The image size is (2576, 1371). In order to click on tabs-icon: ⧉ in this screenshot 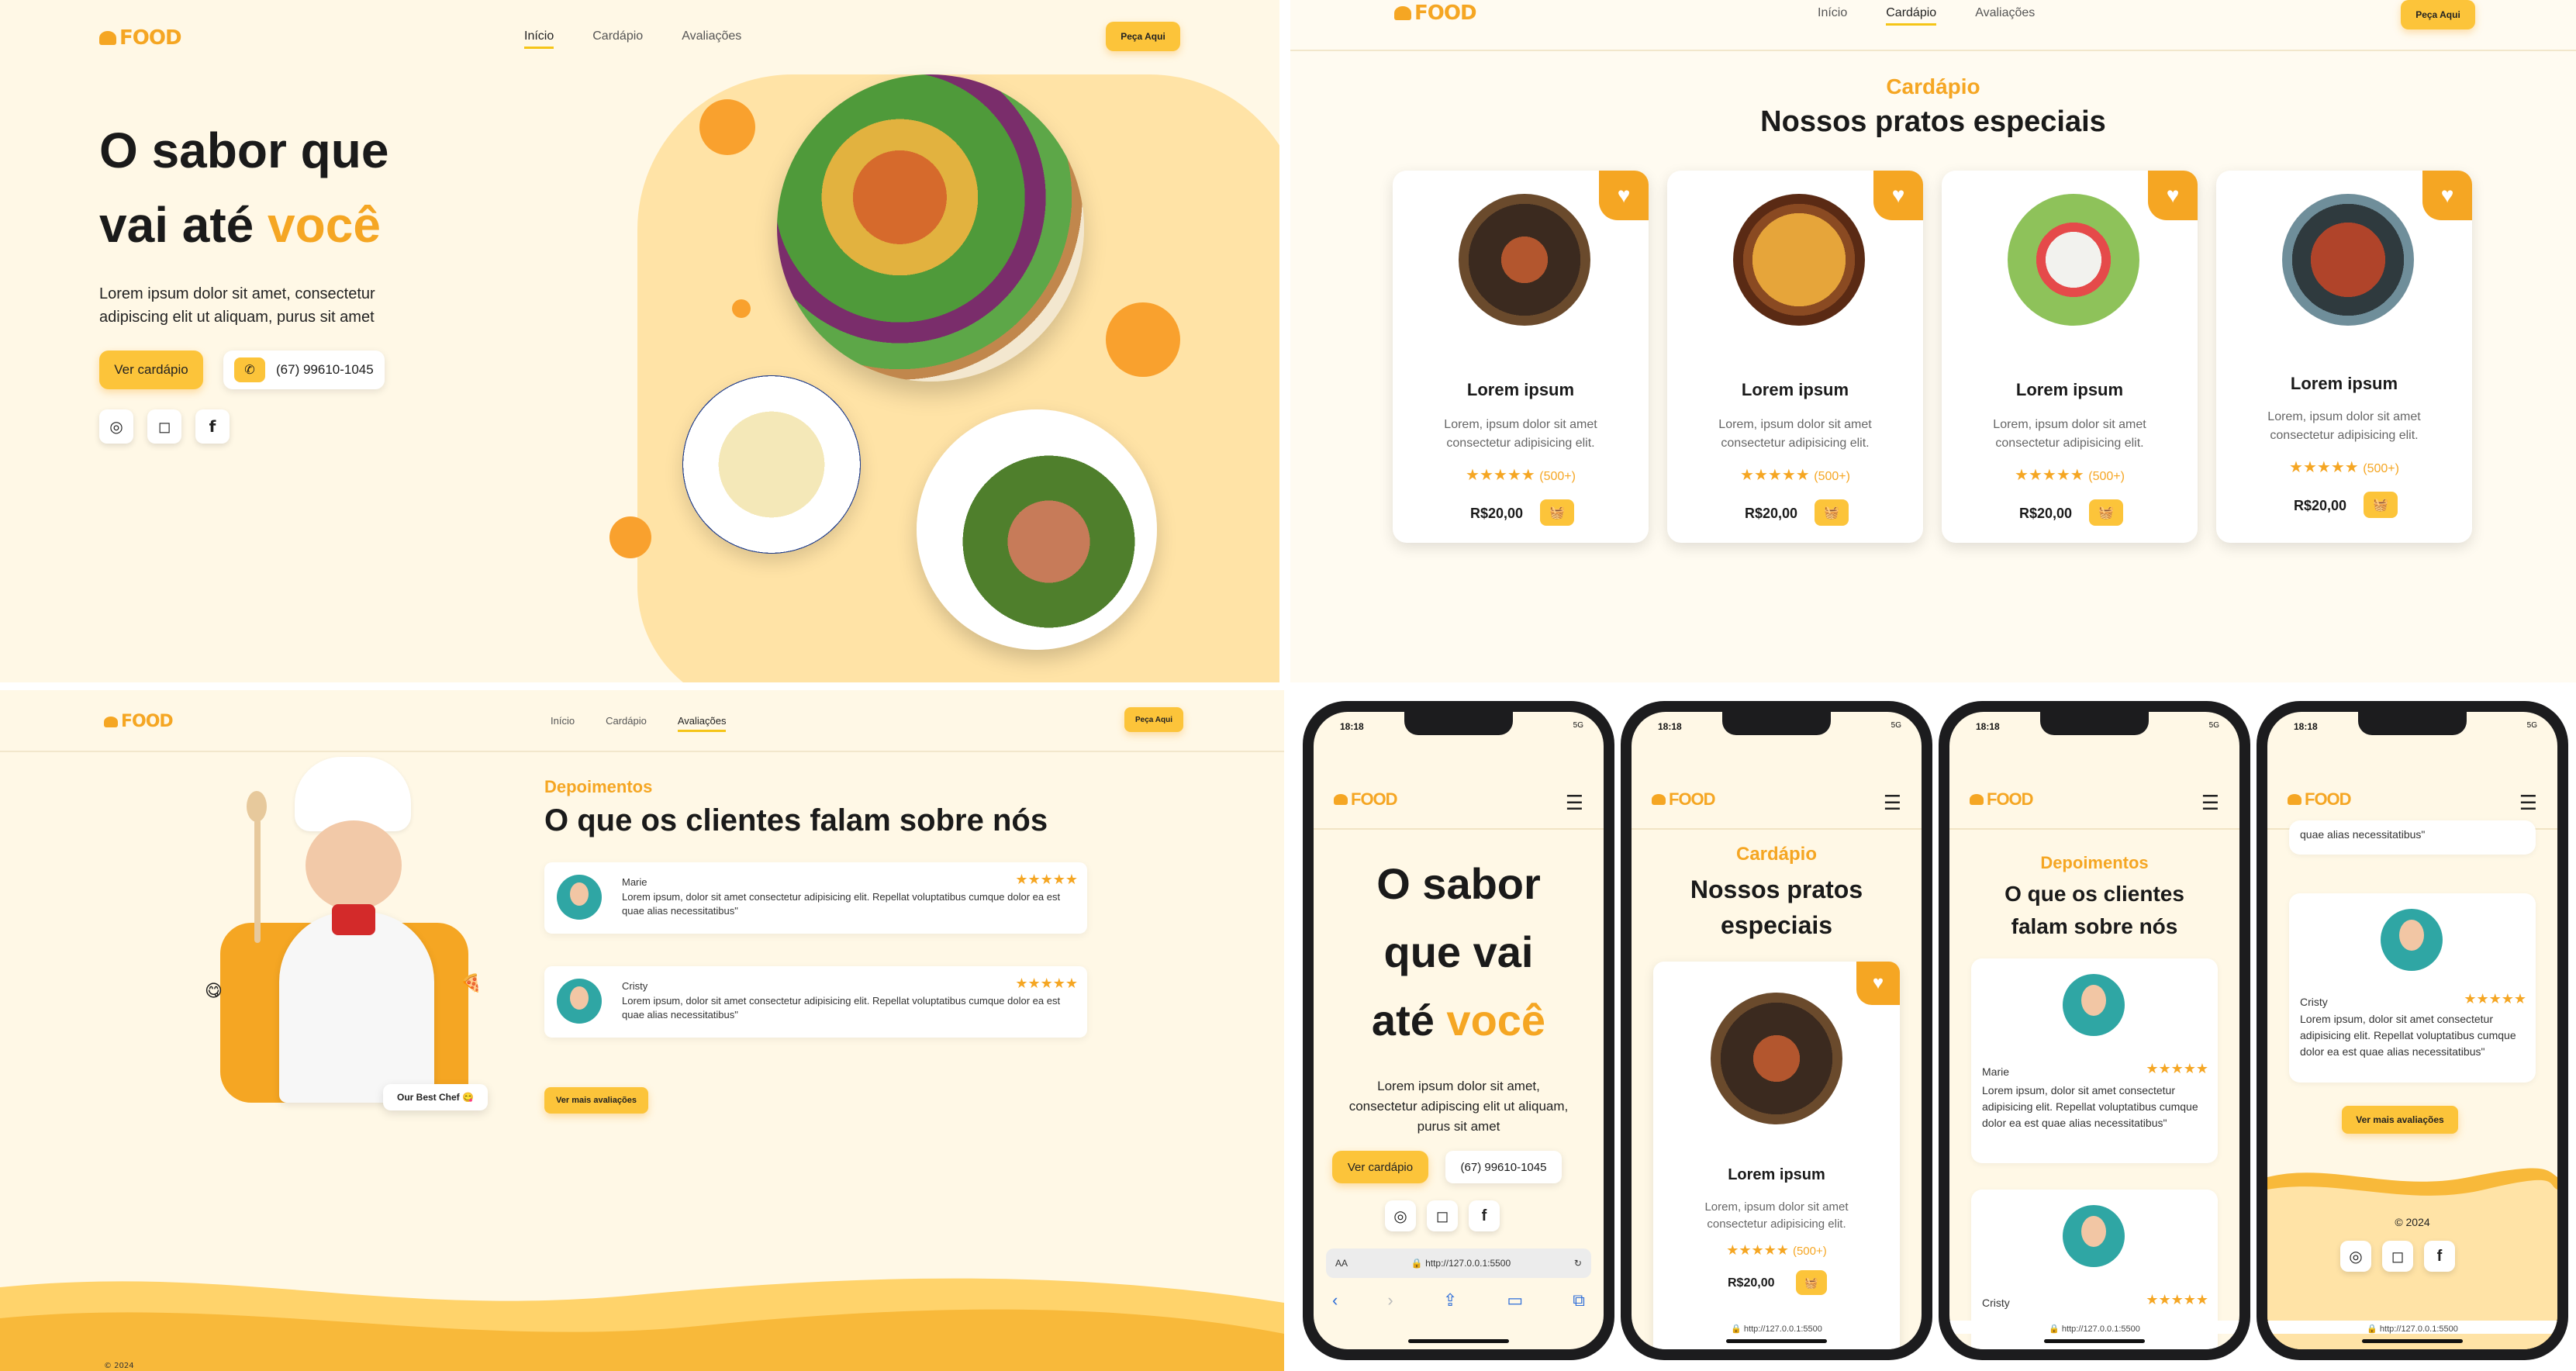, I will do `click(1579, 1300)`.